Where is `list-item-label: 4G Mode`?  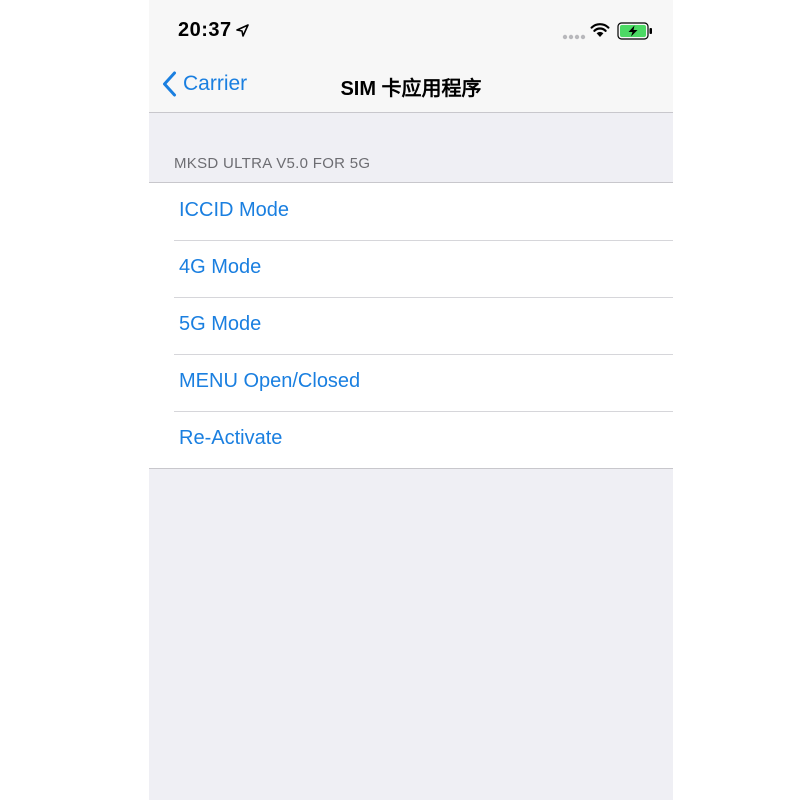 list-item-label: 4G Mode is located at coordinates (220, 267).